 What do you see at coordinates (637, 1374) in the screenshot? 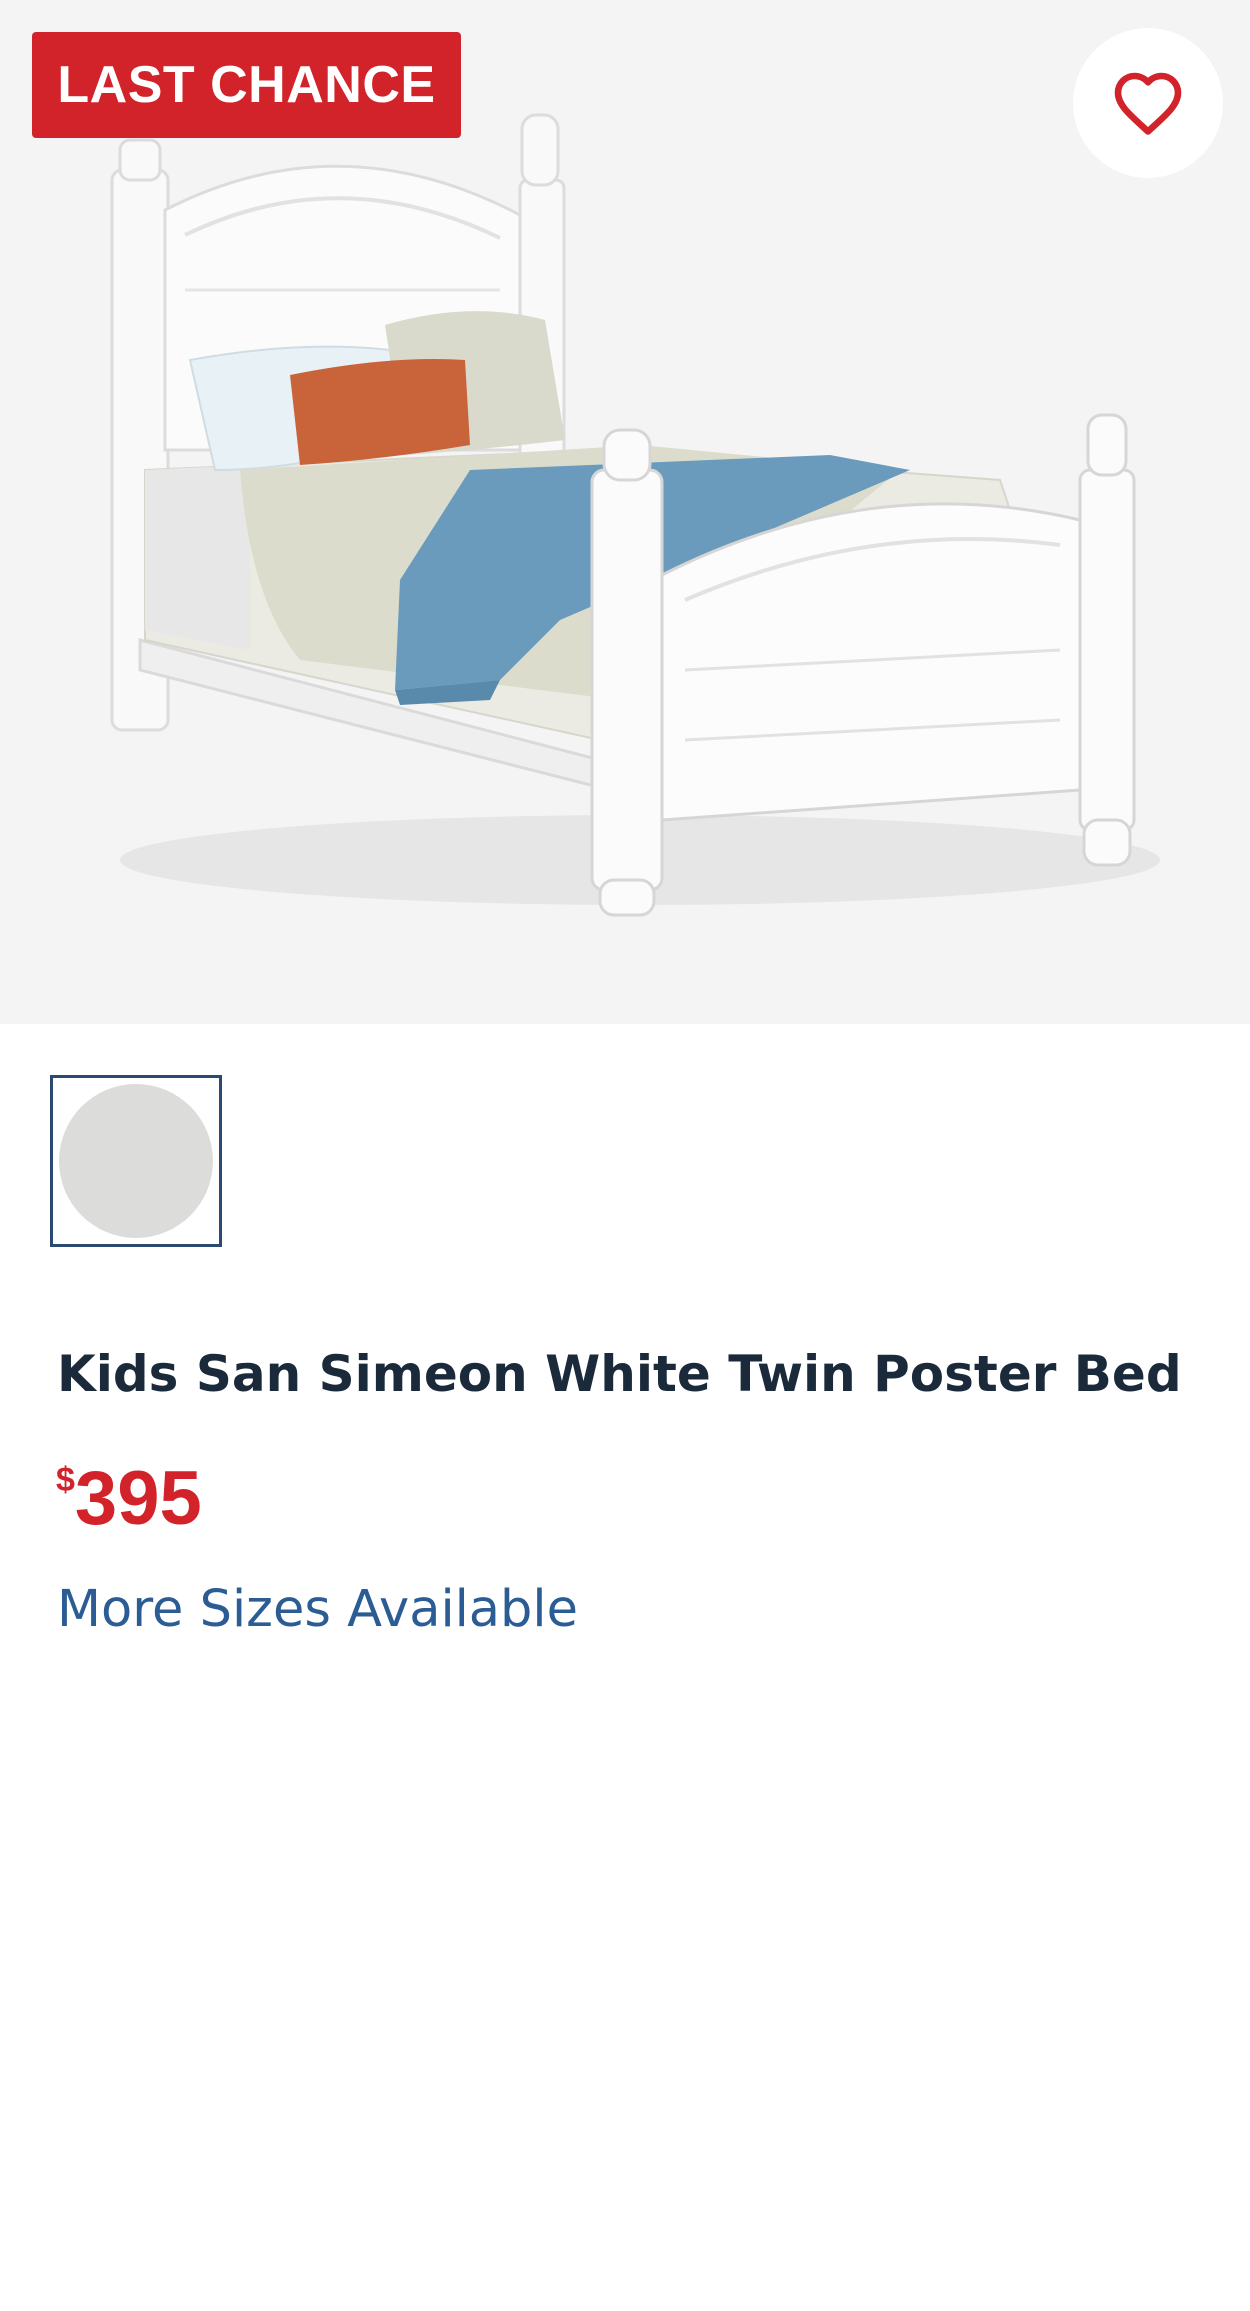
I see `product-title: Kids San Simeon White Twin Poster Bed` at bounding box center [637, 1374].